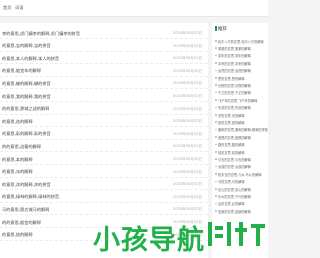  Describe the element at coordinates (222, 29) in the screenshot. I see `sidebar-heading: 推荐` at that location.